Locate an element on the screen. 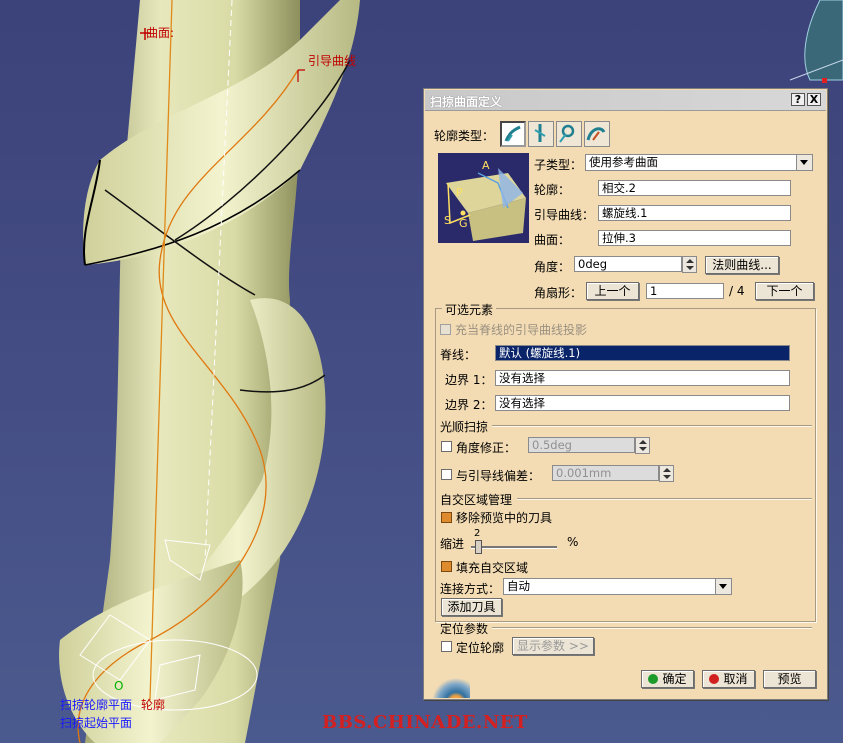 Image resolution: width=843 pixels, height=743 pixels. deviation-field: 0.001mm is located at coordinates (605, 473).